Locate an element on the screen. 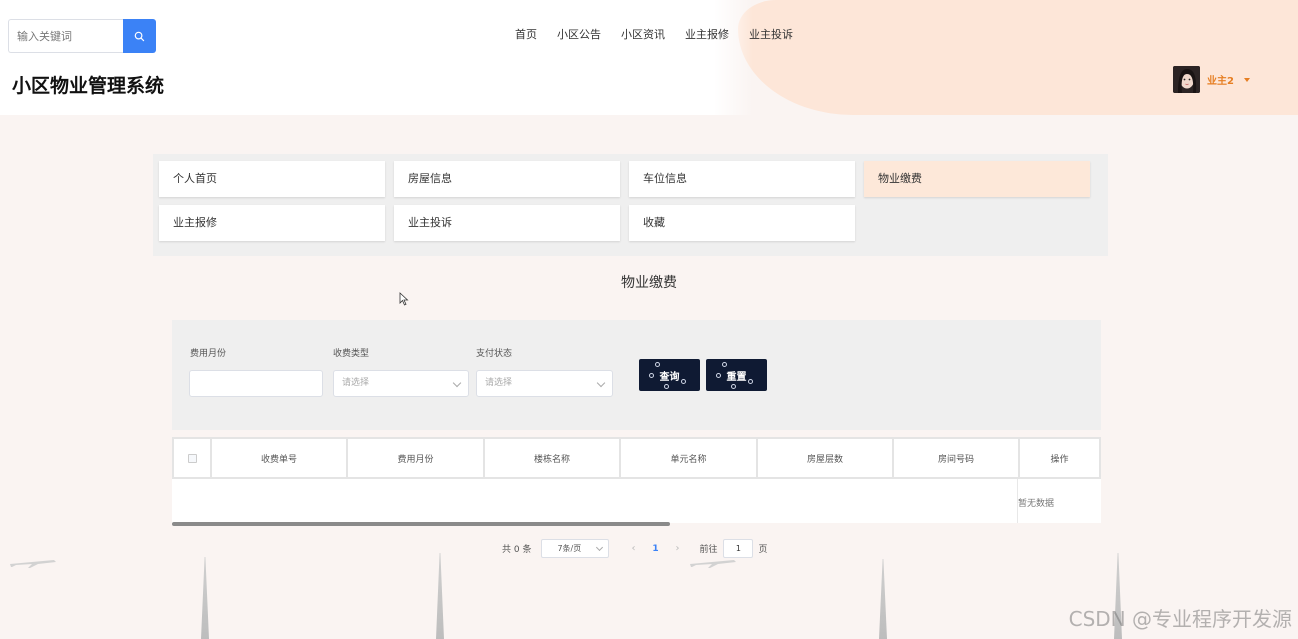 The height and width of the screenshot is (639, 1298). search-button is located at coordinates (139, 36).